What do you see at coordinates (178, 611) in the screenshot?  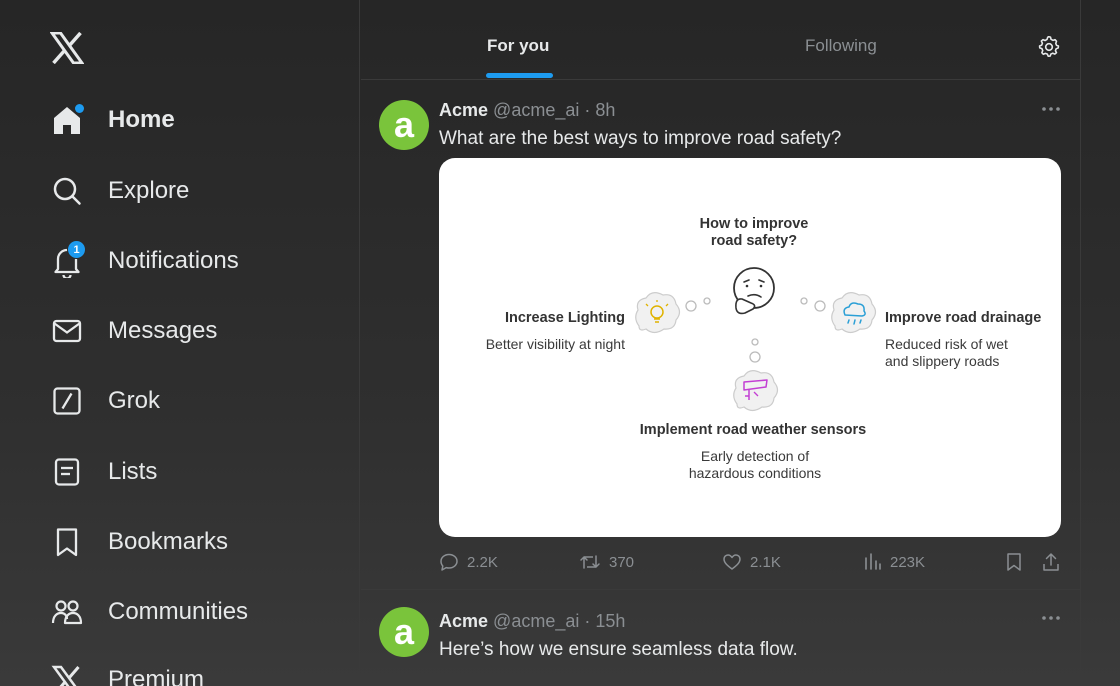 I see `sidebar-item-label: Communities` at bounding box center [178, 611].